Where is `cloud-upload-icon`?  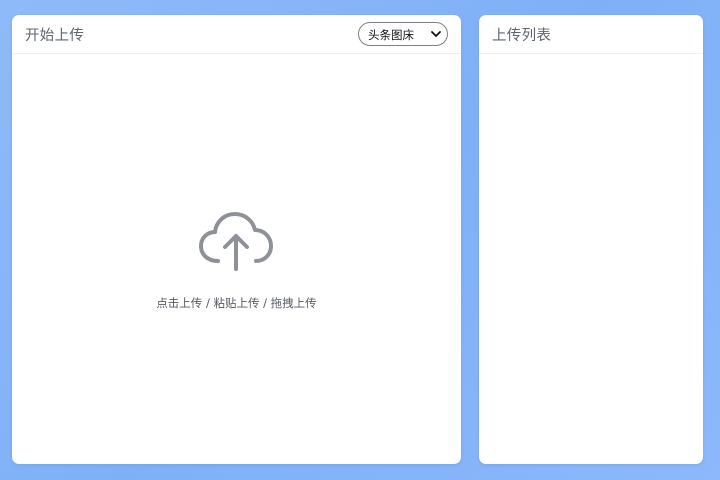
cloud-upload-icon is located at coordinates (236, 241).